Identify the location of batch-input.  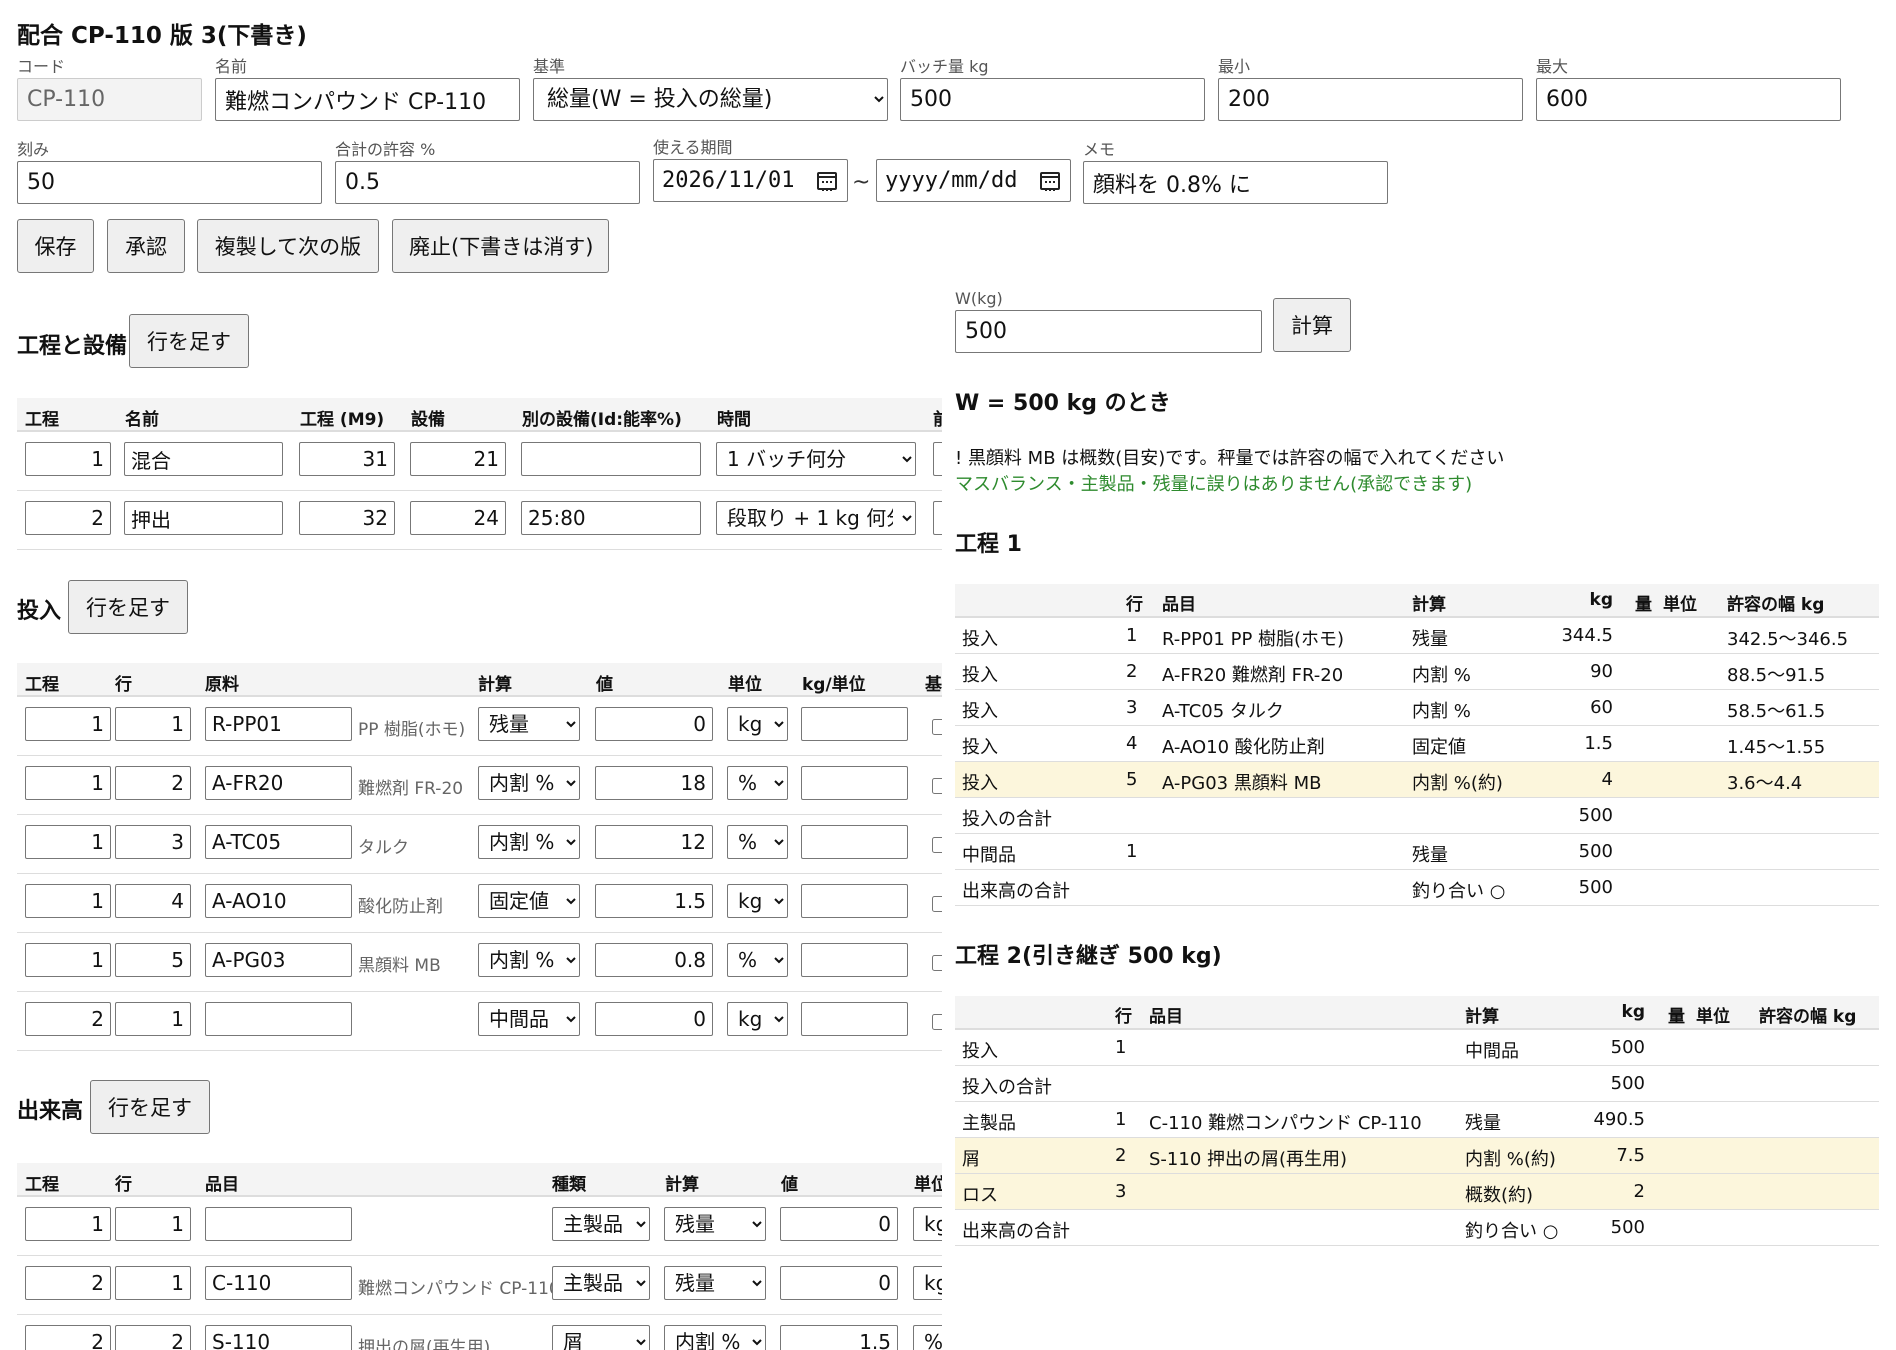
(1052, 99).